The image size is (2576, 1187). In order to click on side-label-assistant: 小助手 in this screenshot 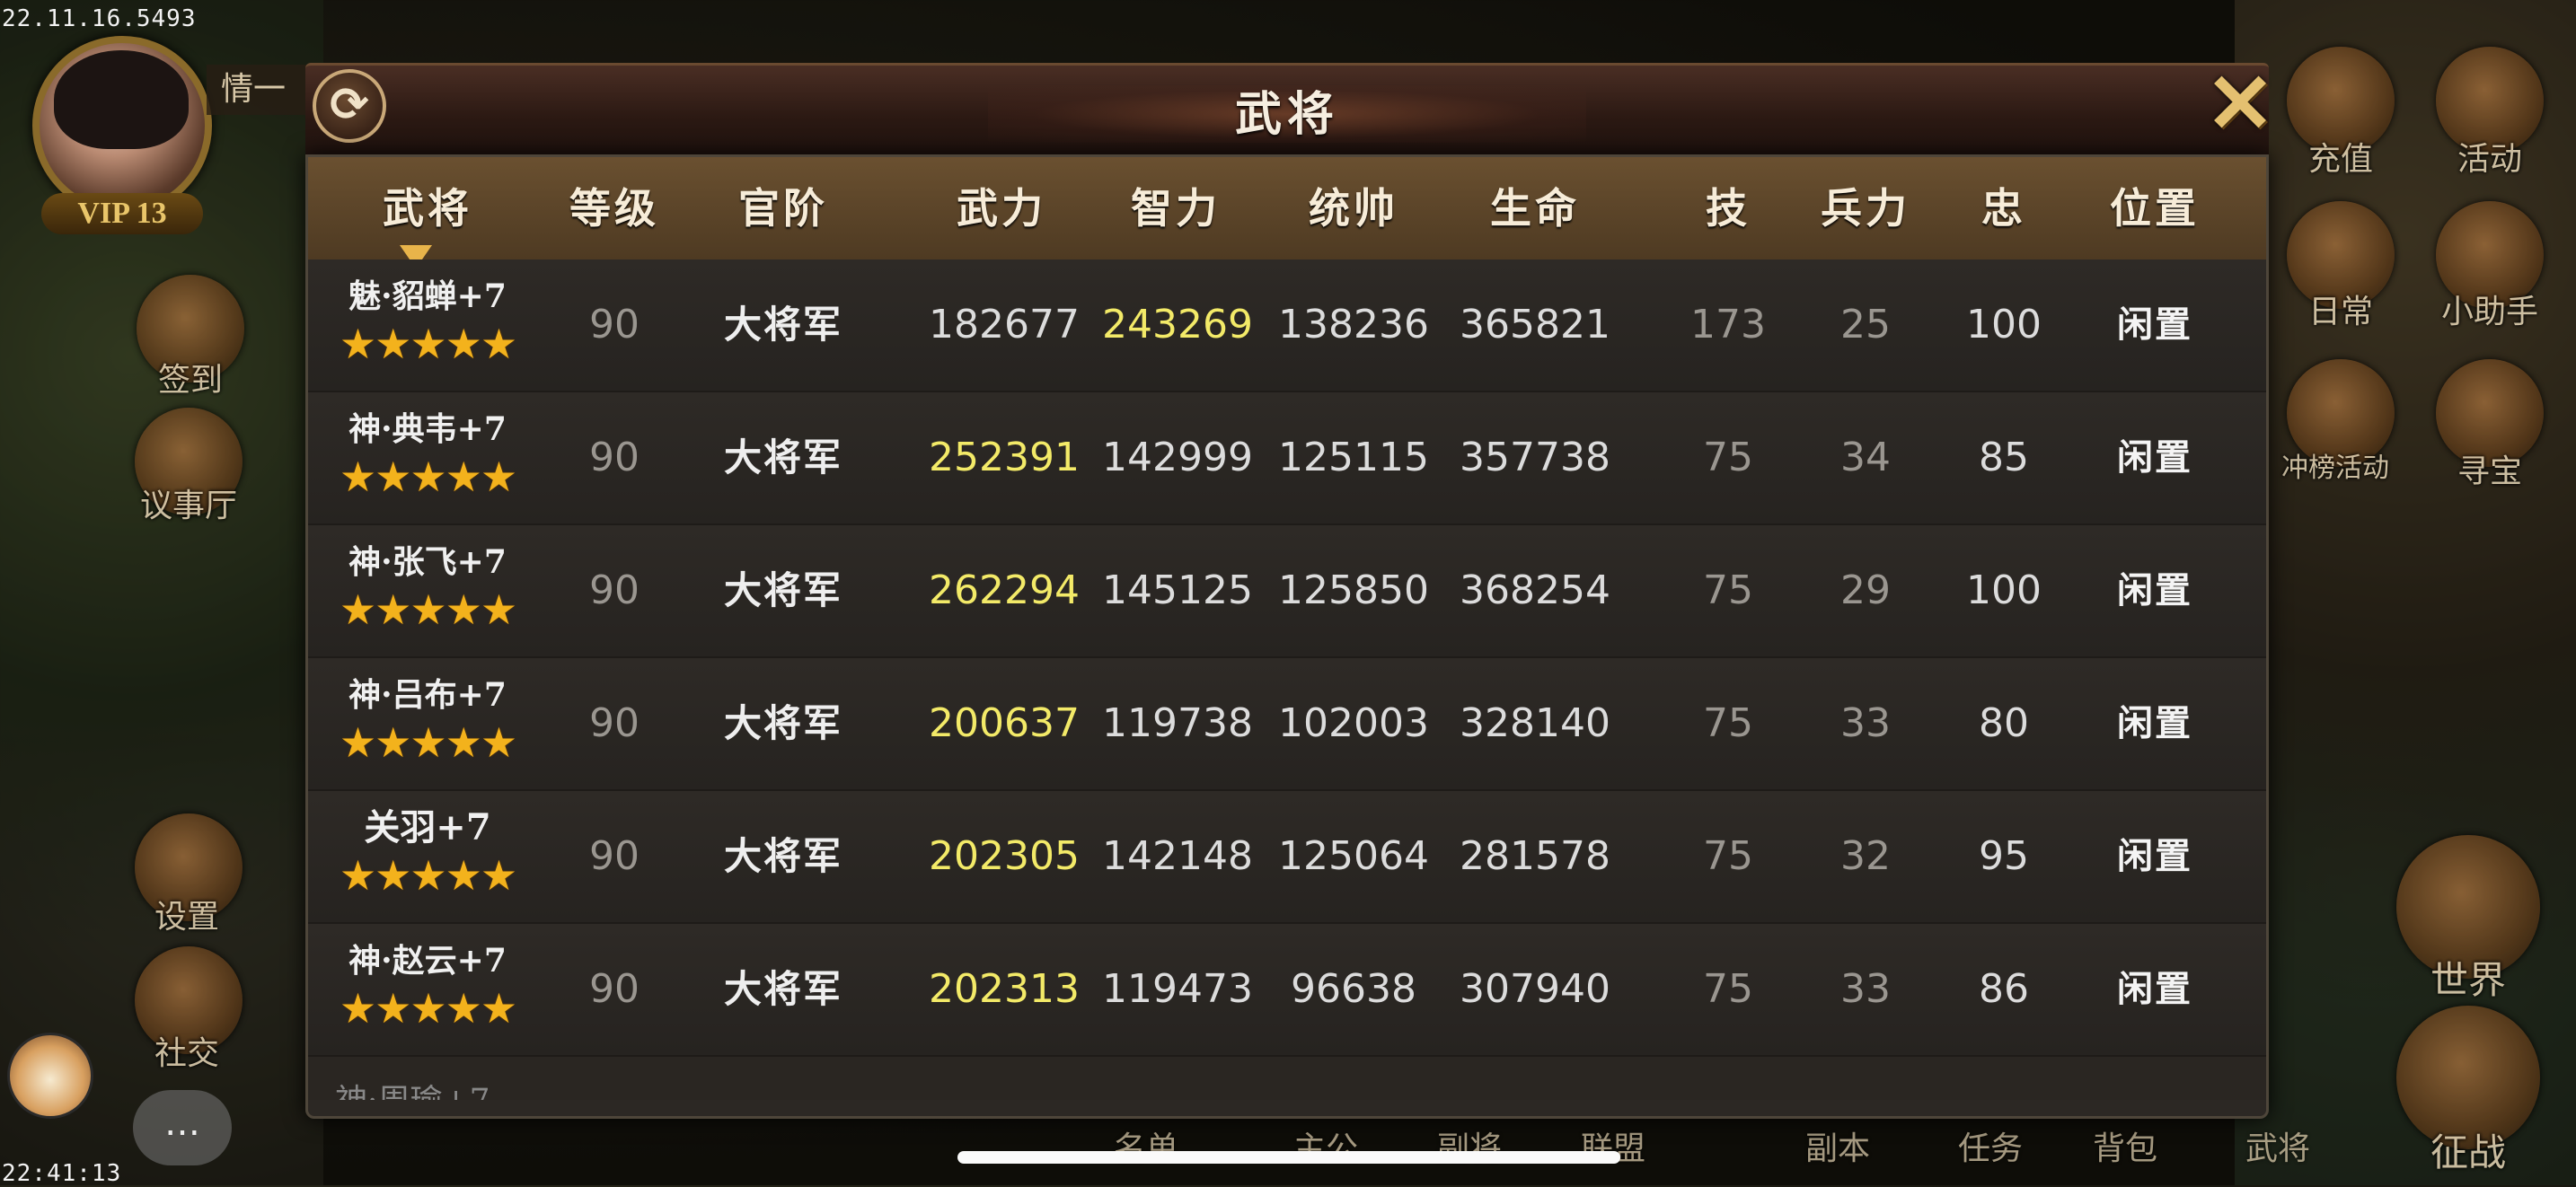, I will do `click(2490, 309)`.